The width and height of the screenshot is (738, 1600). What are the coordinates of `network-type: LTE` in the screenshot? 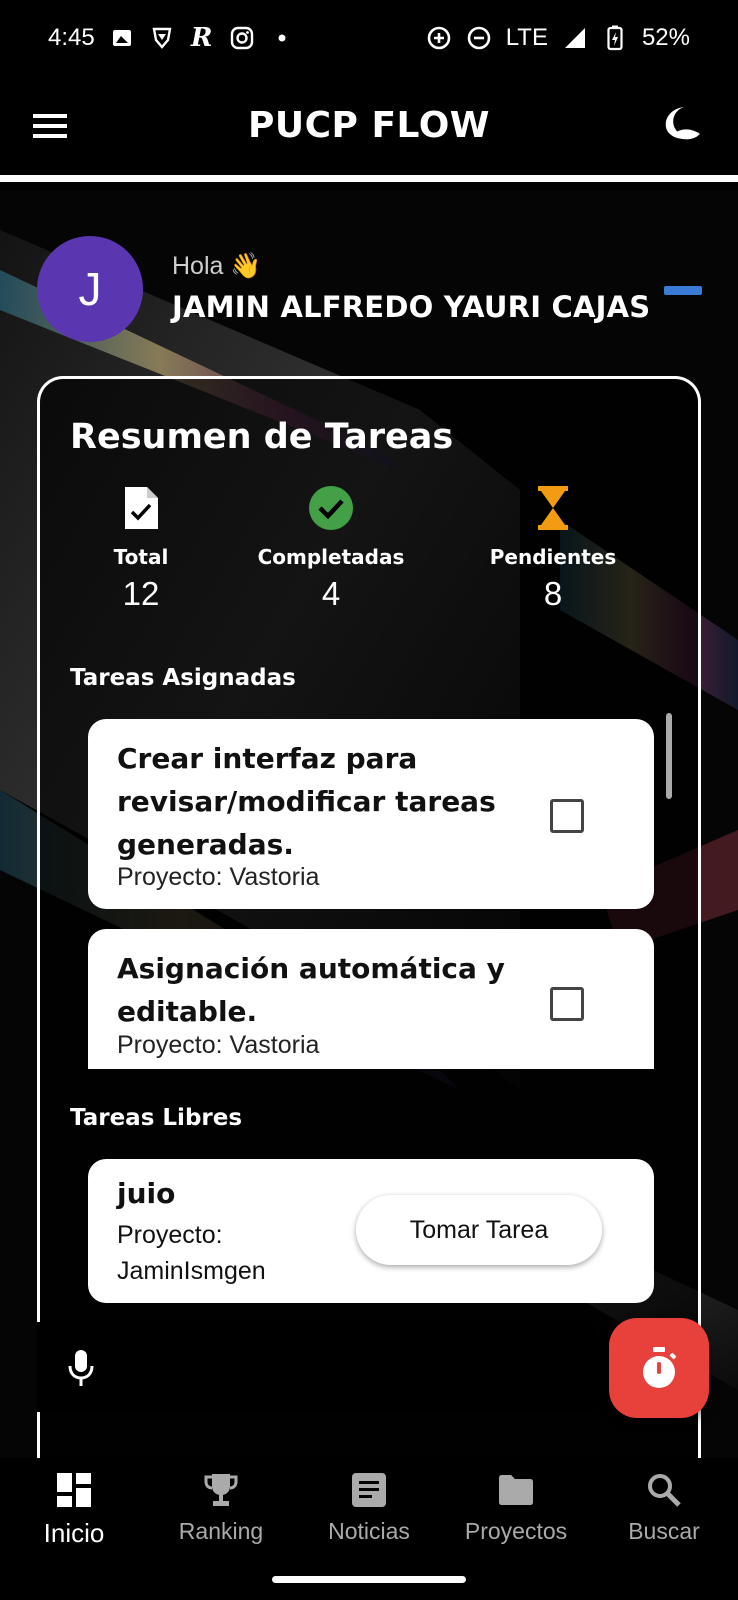 It's located at (526, 37).